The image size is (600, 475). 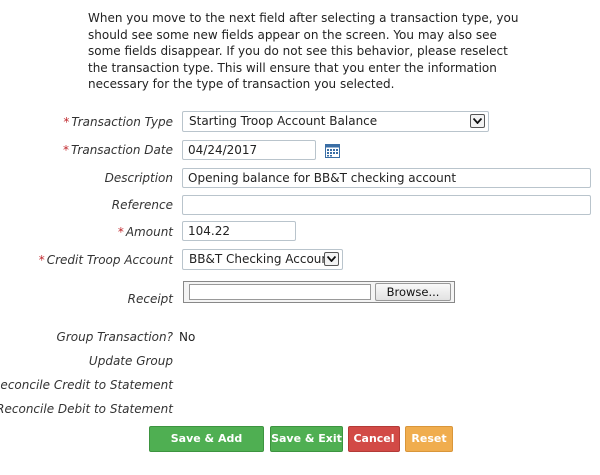 What do you see at coordinates (283, 121) in the screenshot?
I see `transaction-type-value: Starting Troop Account Balance` at bounding box center [283, 121].